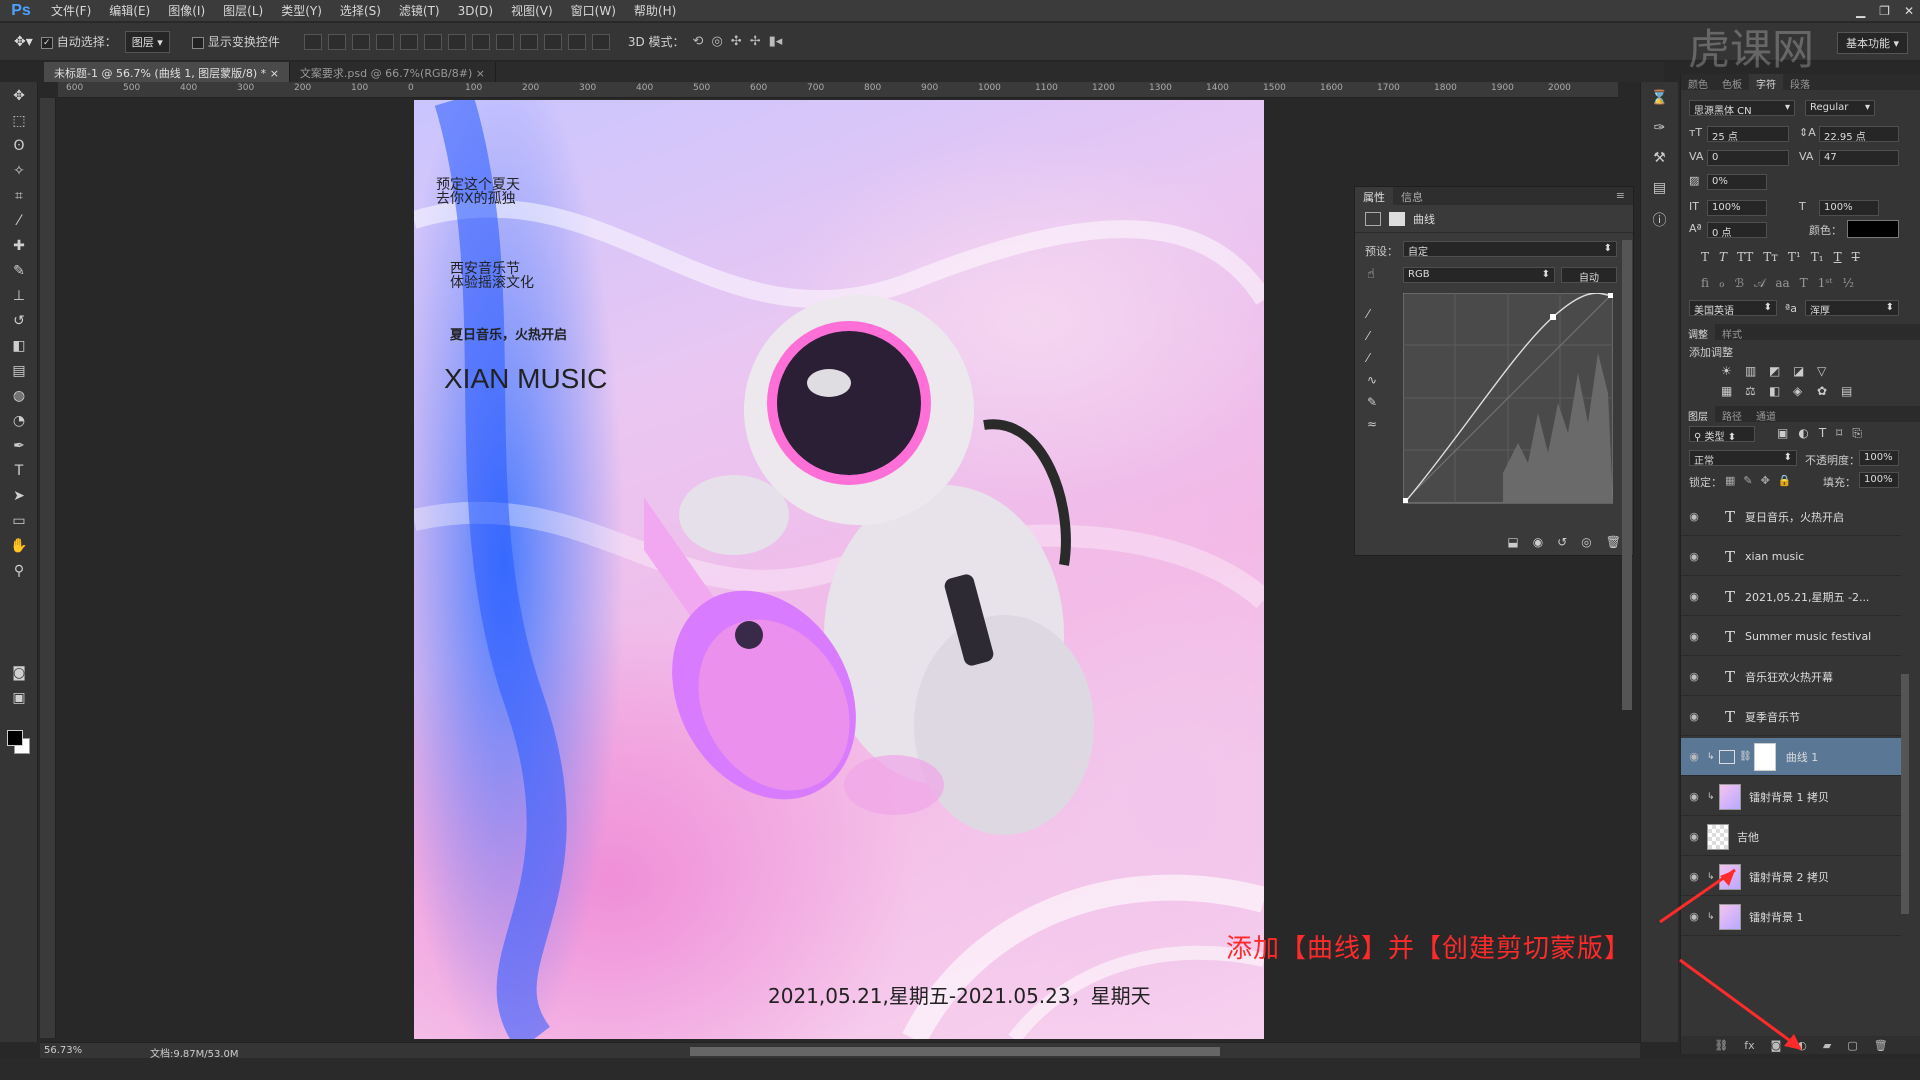  I want to click on filter-shape-icon: ⌑, so click(1839, 433).